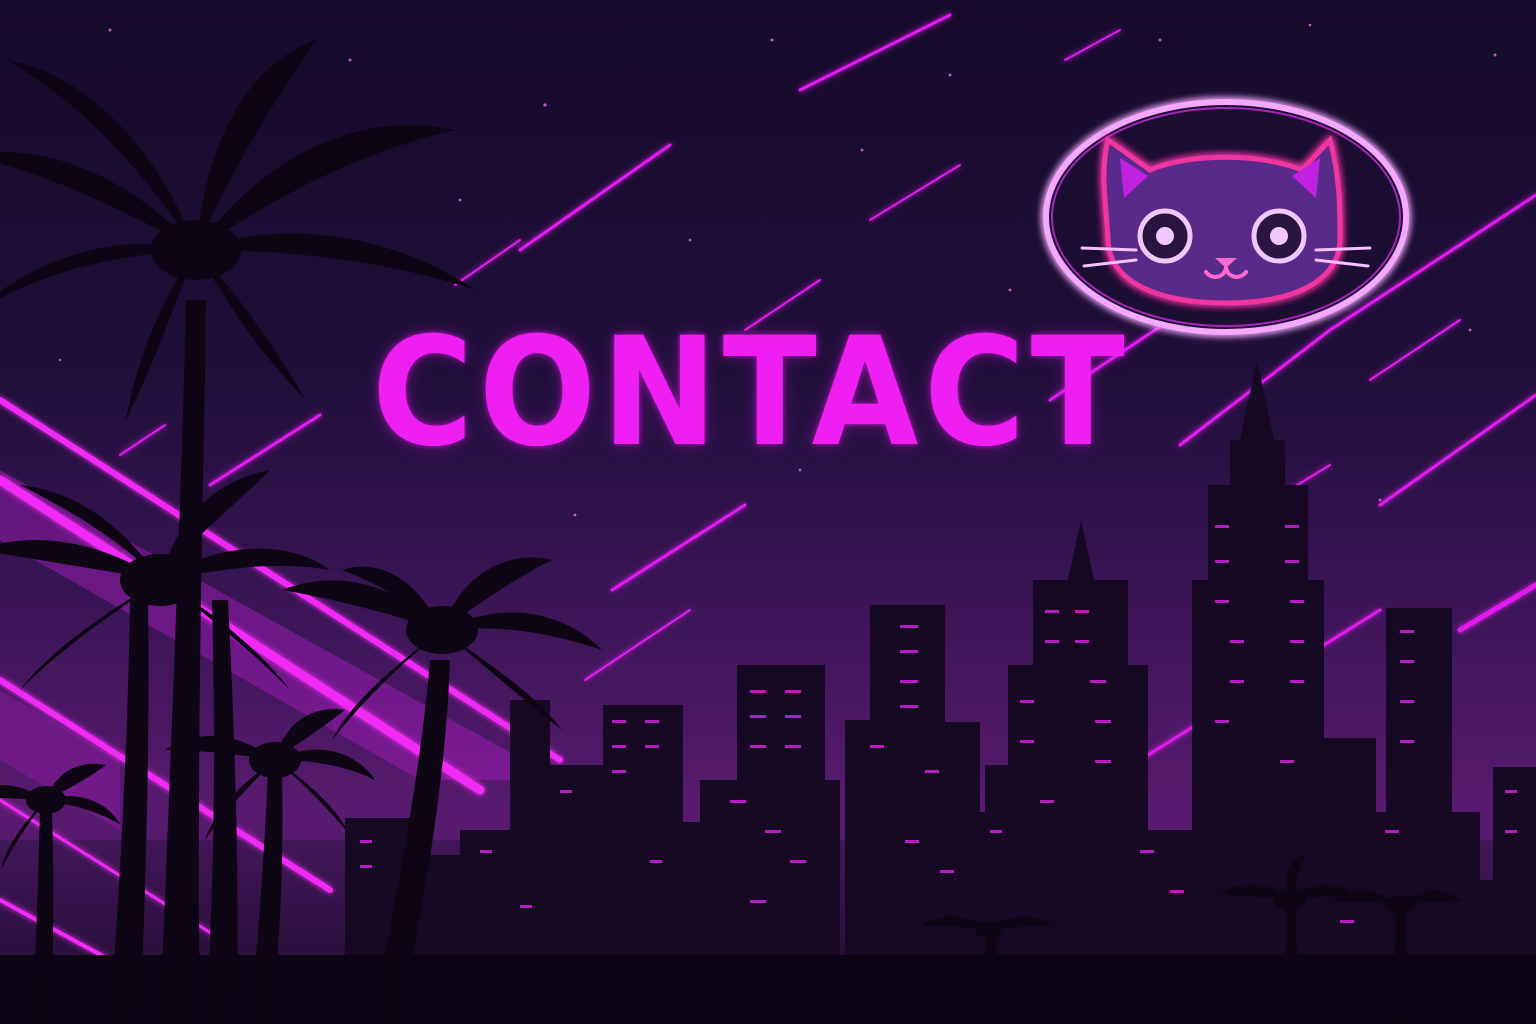 This screenshot has height=1024, width=1536. Describe the element at coordinates (751, 393) in the screenshot. I see `page-title: CONTACT` at that location.